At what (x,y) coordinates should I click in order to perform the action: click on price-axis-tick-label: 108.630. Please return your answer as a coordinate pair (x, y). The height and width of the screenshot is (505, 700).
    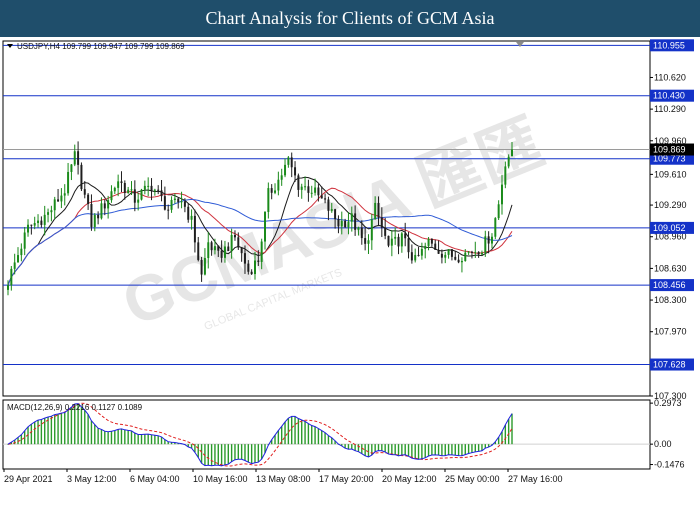
    Looking at the image, I should click on (670, 268).